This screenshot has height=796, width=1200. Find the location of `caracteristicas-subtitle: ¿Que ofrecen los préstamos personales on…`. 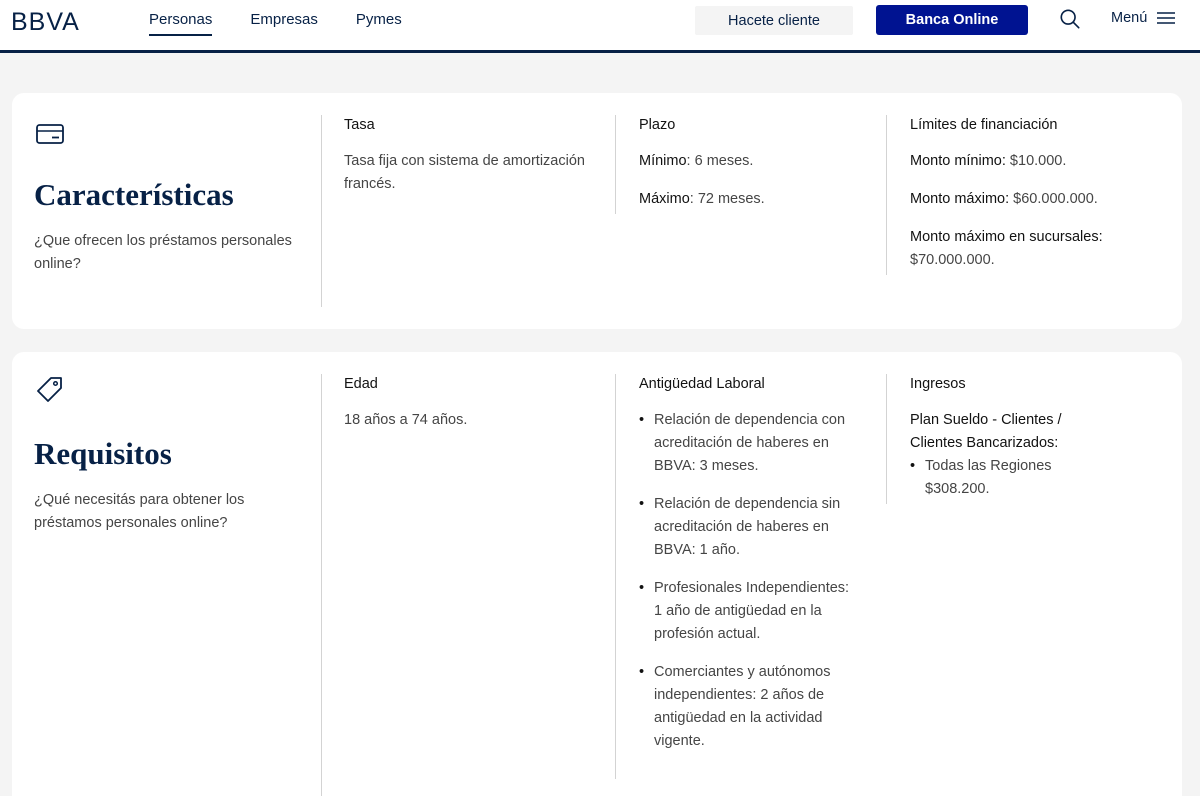

caracteristicas-subtitle: ¿Que ofrecen los préstamos personales on… is located at coordinates (163, 252).